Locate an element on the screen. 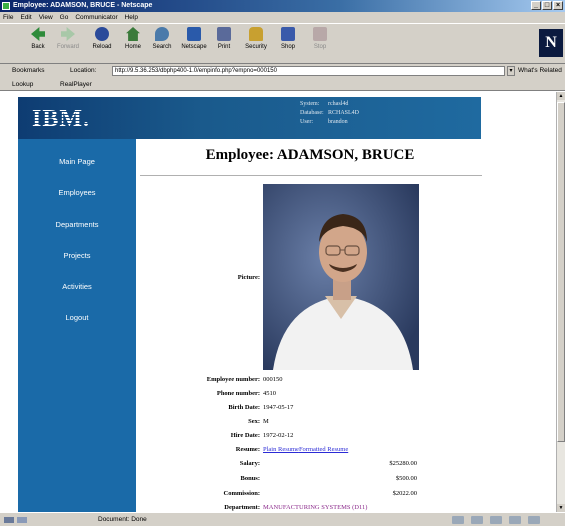  home-icon is located at coordinates (133, 34).